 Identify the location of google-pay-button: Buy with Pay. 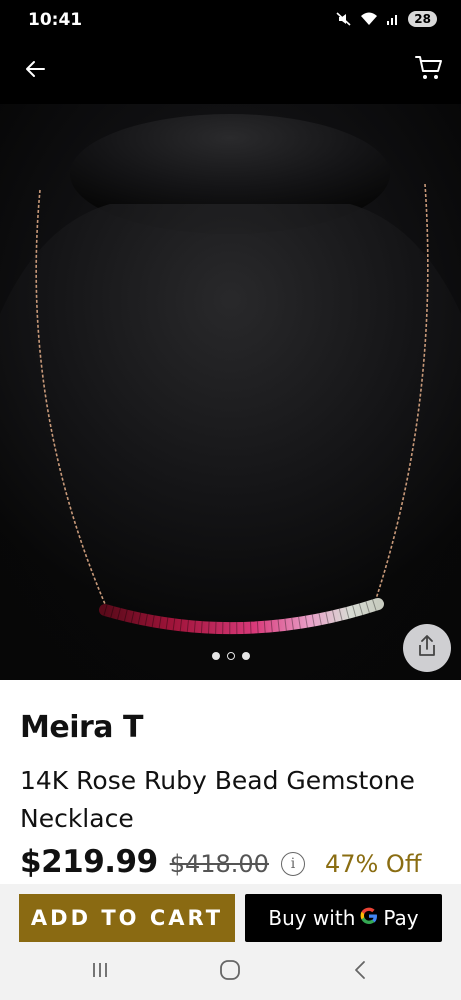
(343, 918).